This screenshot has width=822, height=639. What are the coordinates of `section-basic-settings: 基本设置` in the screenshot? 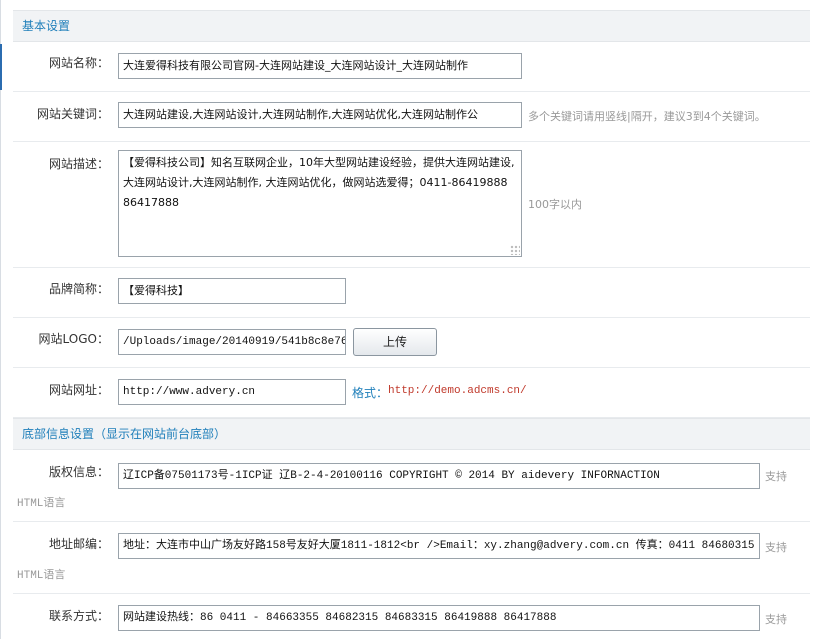 It's located at (411, 26).